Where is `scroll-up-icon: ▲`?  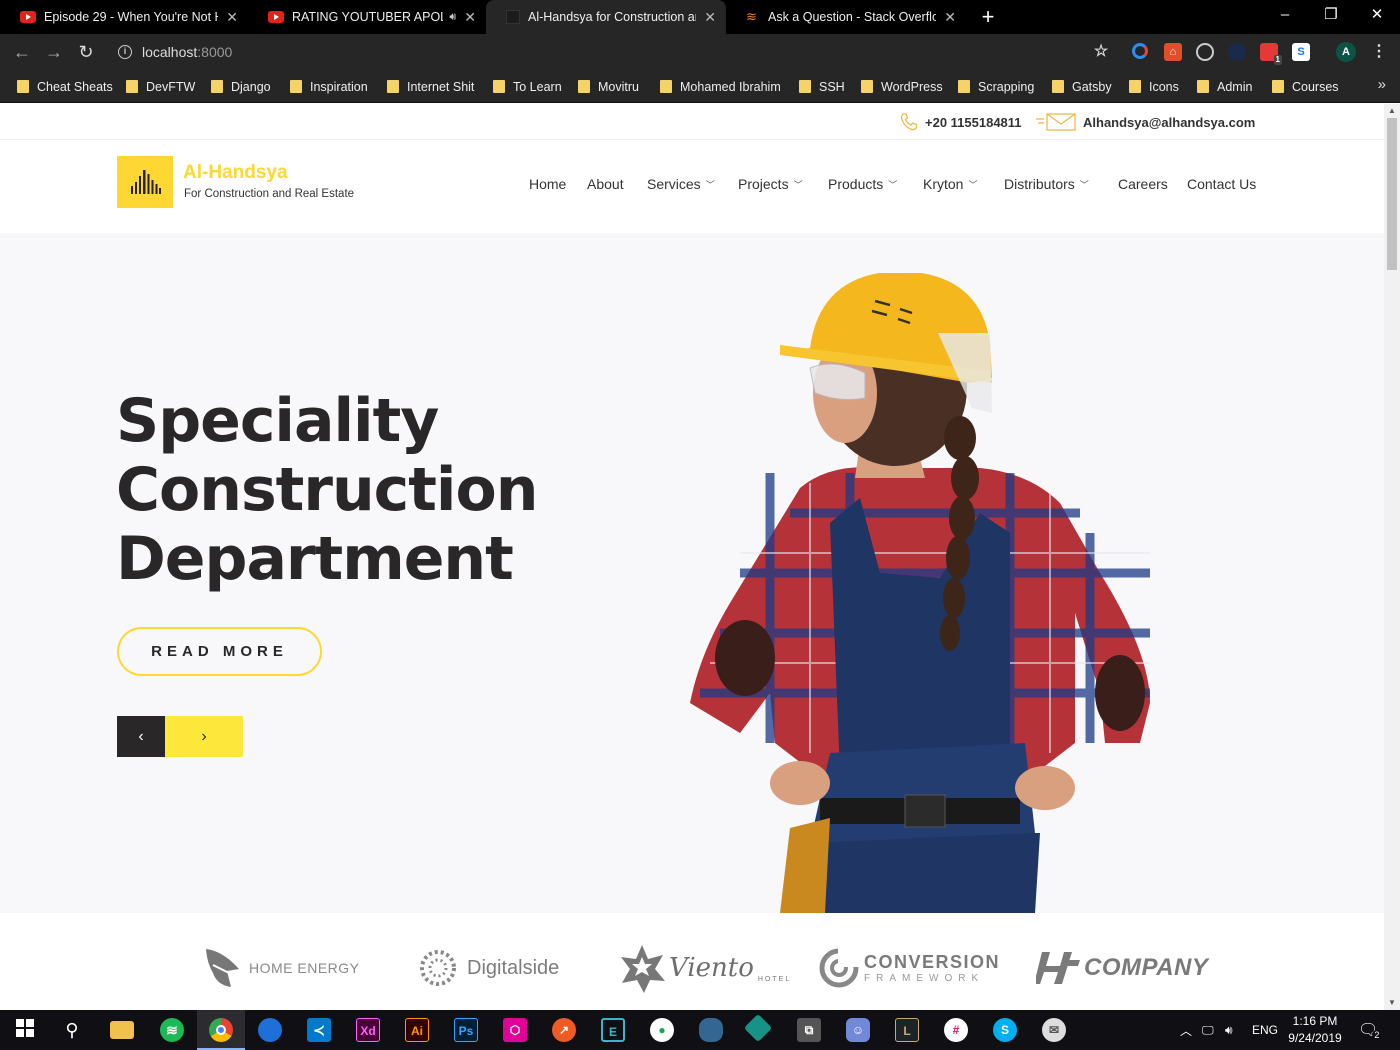
scroll-up-icon: ▲ is located at coordinates (1392, 111).